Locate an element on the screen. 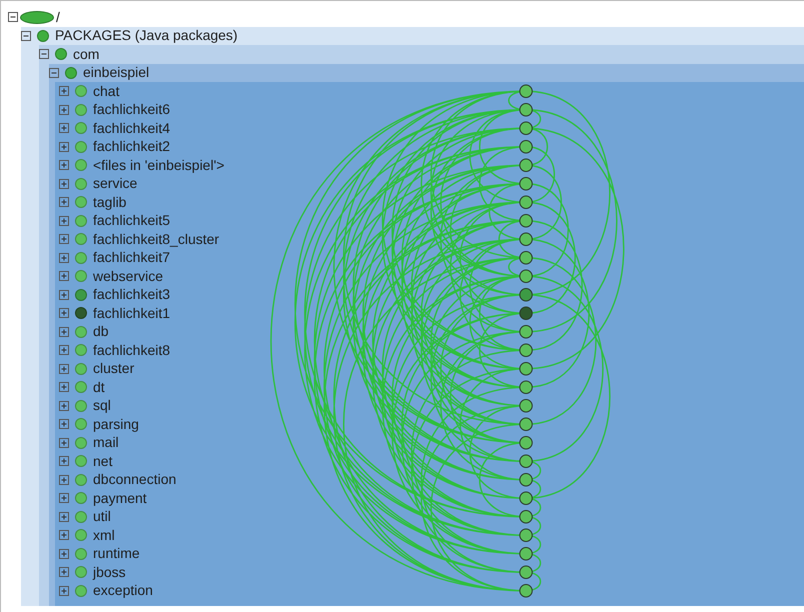  tree-label: dbconnection is located at coordinates (134, 479).